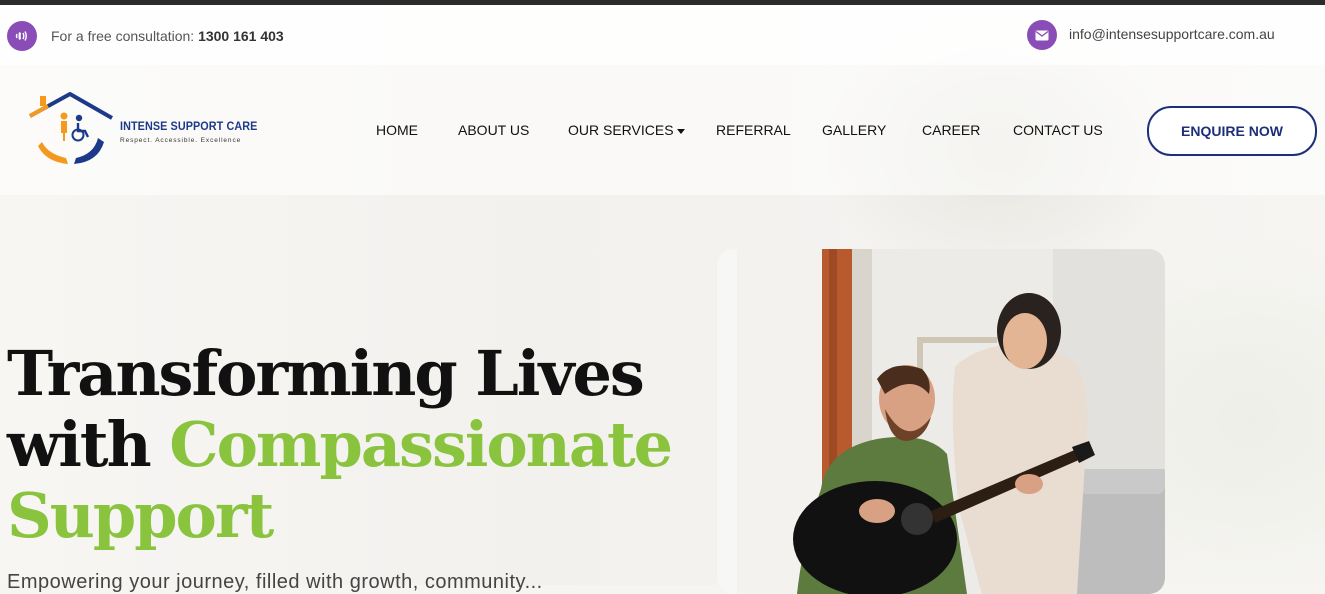 The width and height of the screenshot is (1325, 594). Describe the element at coordinates (1042, 35) in the screenshot. I see `envelope-icon` at that location.